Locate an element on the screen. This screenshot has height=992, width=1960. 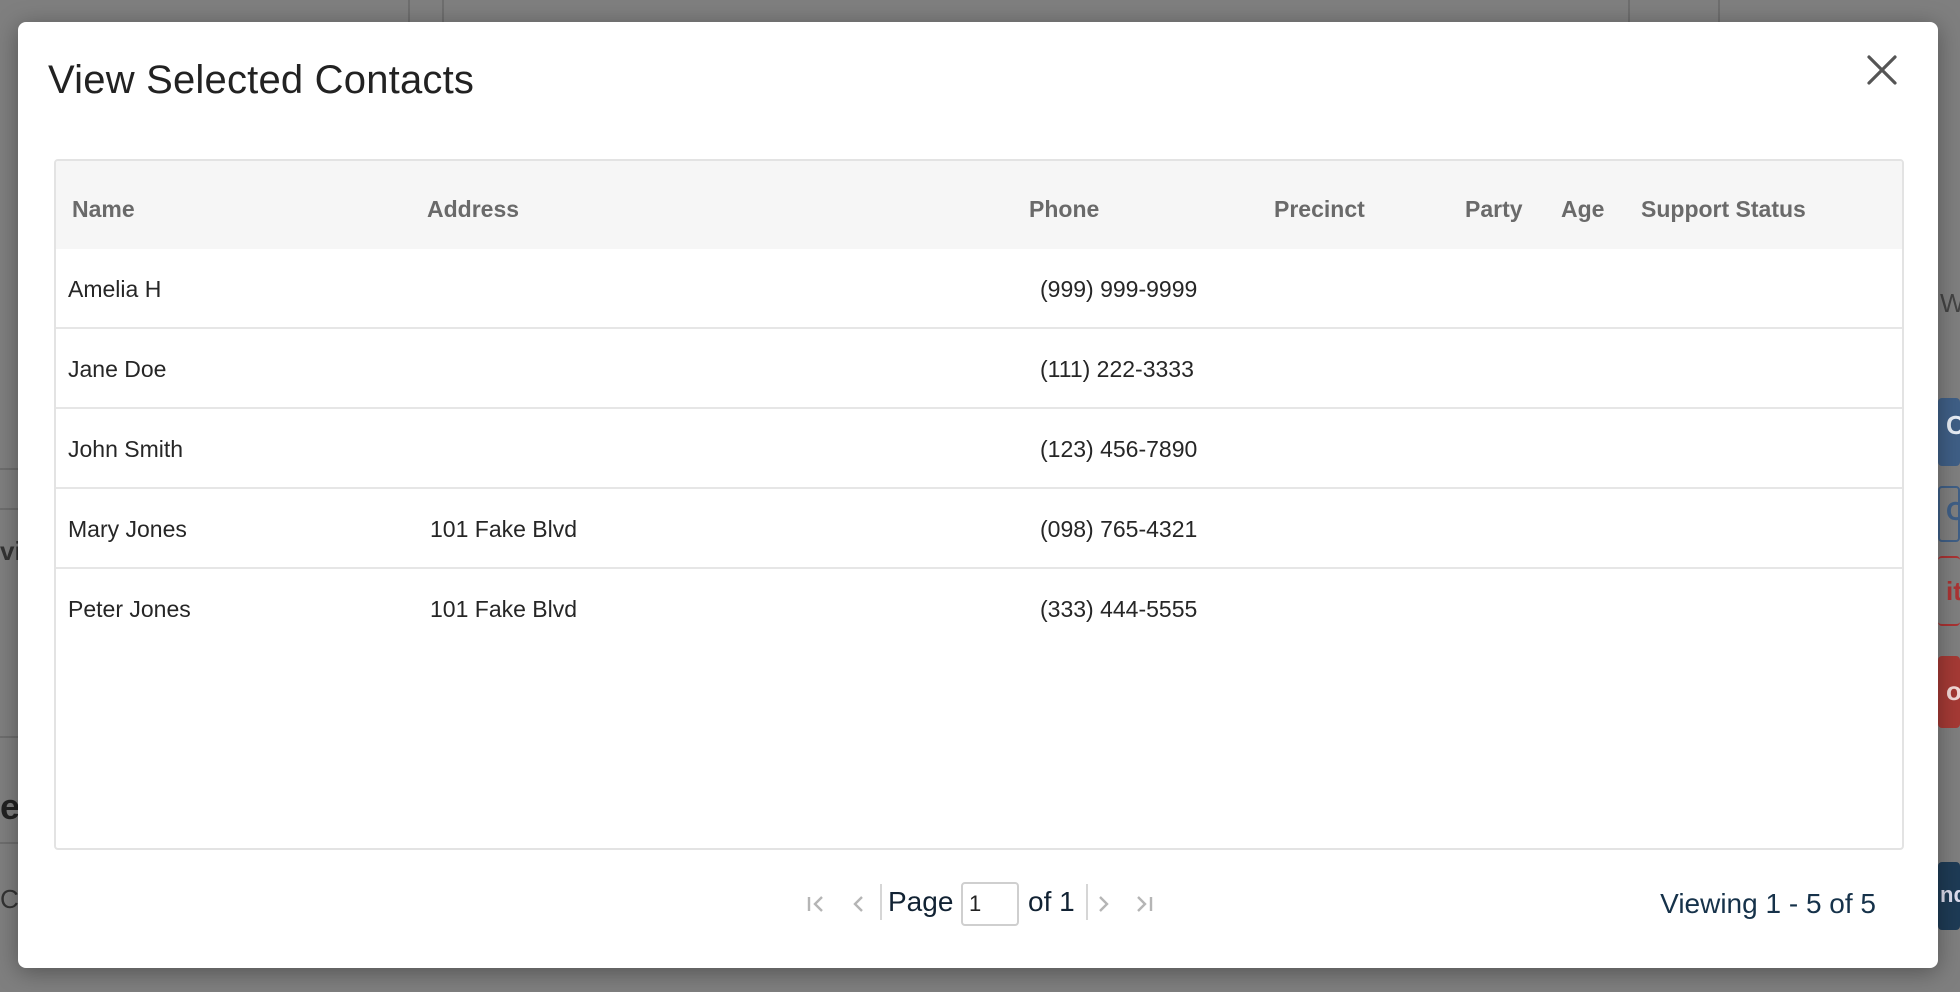
pagination-bar: Page of 1 Viewing 1 - 5 of 5 is located at coordinates (978, 904).